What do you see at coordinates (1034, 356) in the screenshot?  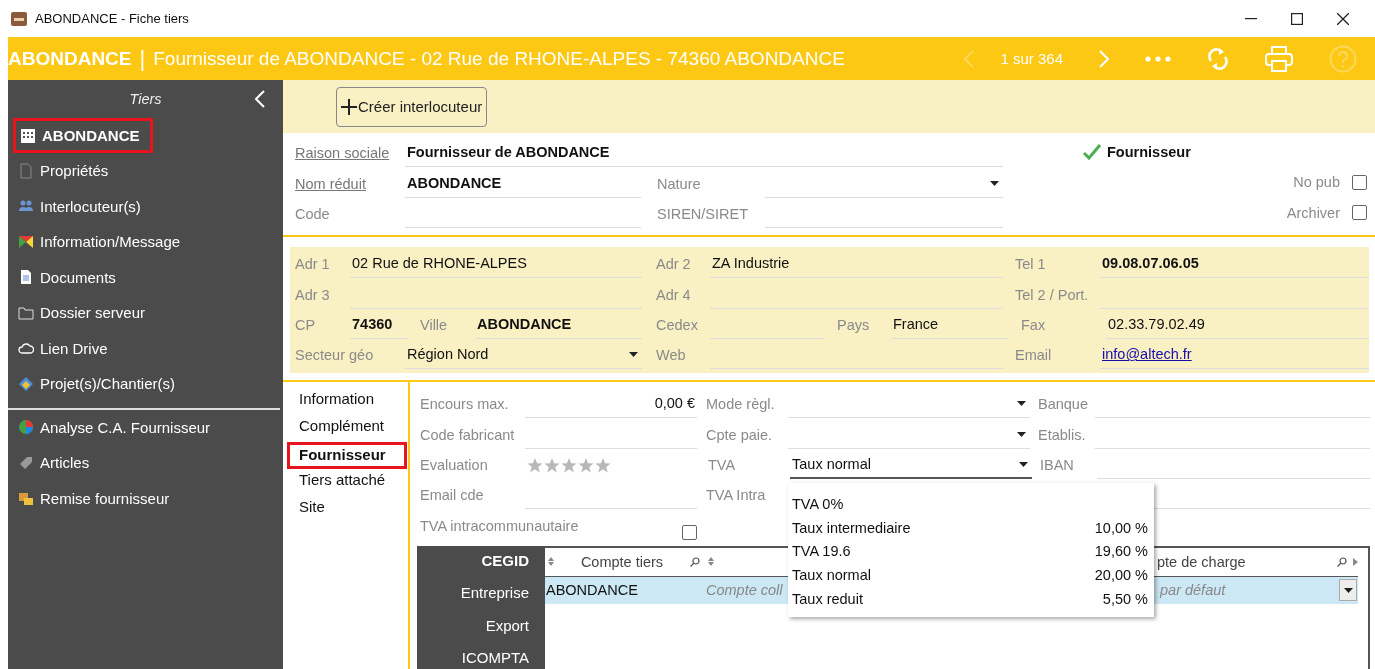 I see `field-label: Email` at bounding box center [1034, 356].